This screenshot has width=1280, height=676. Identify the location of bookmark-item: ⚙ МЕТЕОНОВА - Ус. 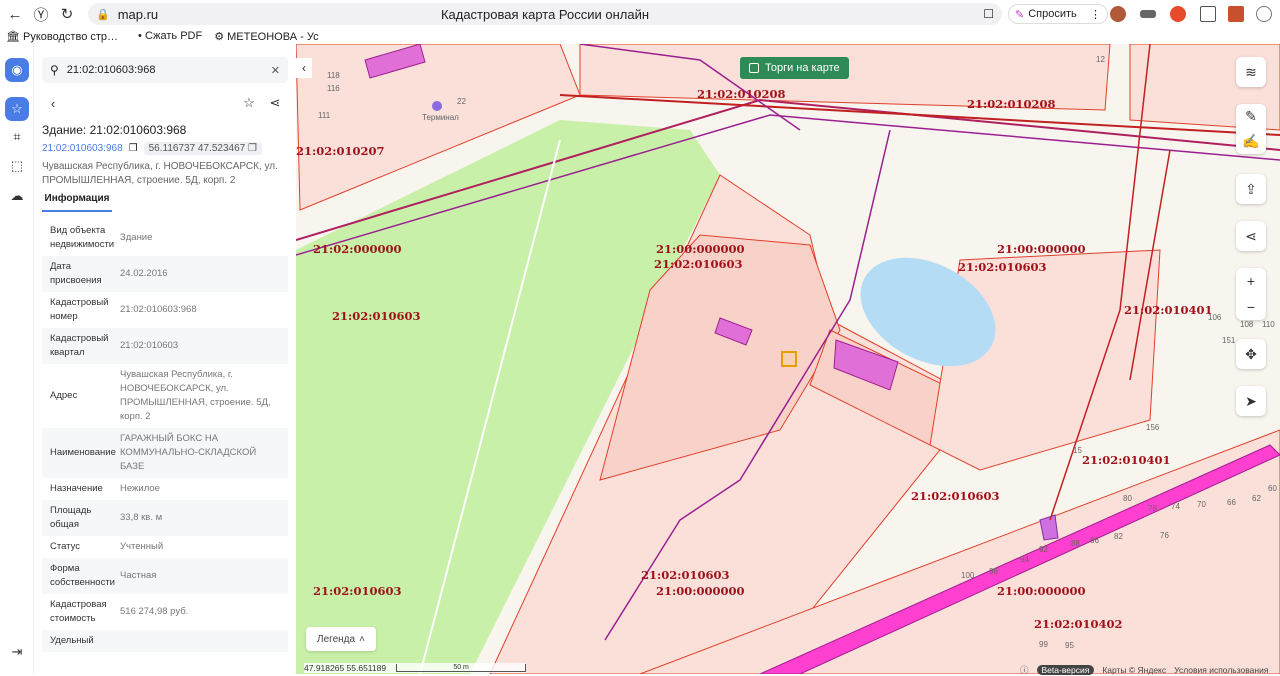
(266, 36).